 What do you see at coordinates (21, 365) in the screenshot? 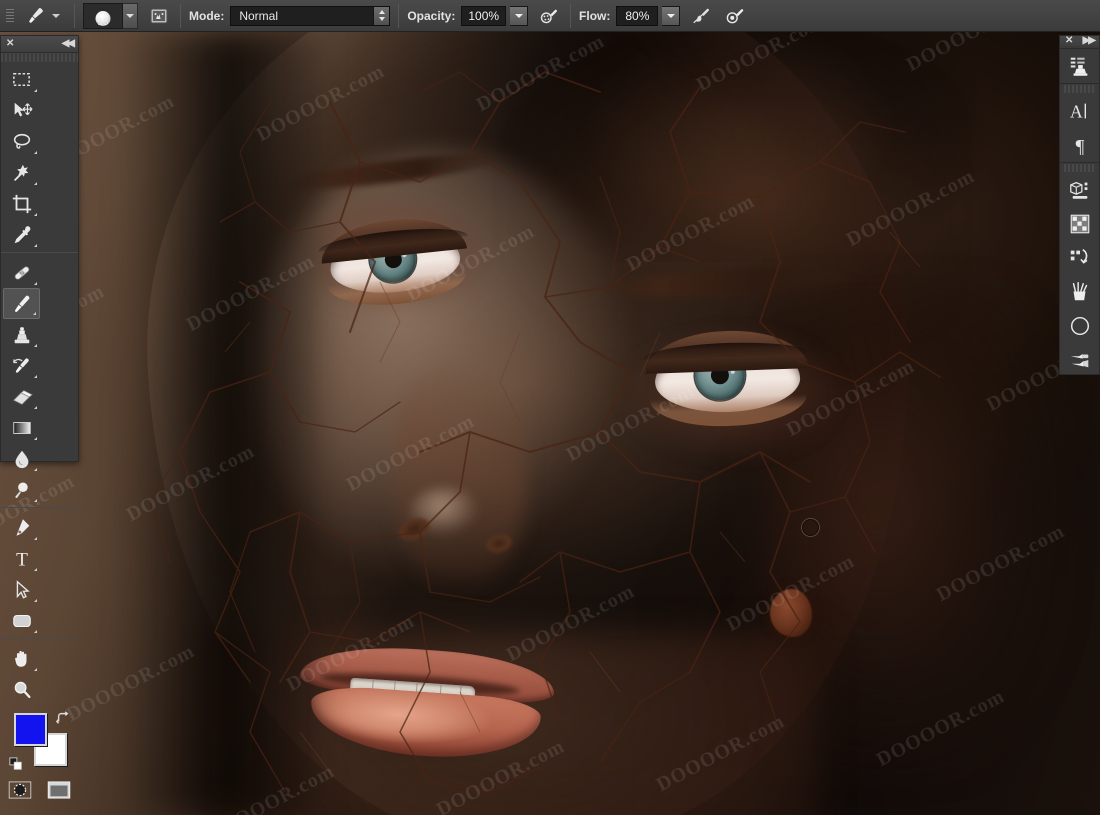
I see `history-brush-tool` at bounding box center [21, 365].